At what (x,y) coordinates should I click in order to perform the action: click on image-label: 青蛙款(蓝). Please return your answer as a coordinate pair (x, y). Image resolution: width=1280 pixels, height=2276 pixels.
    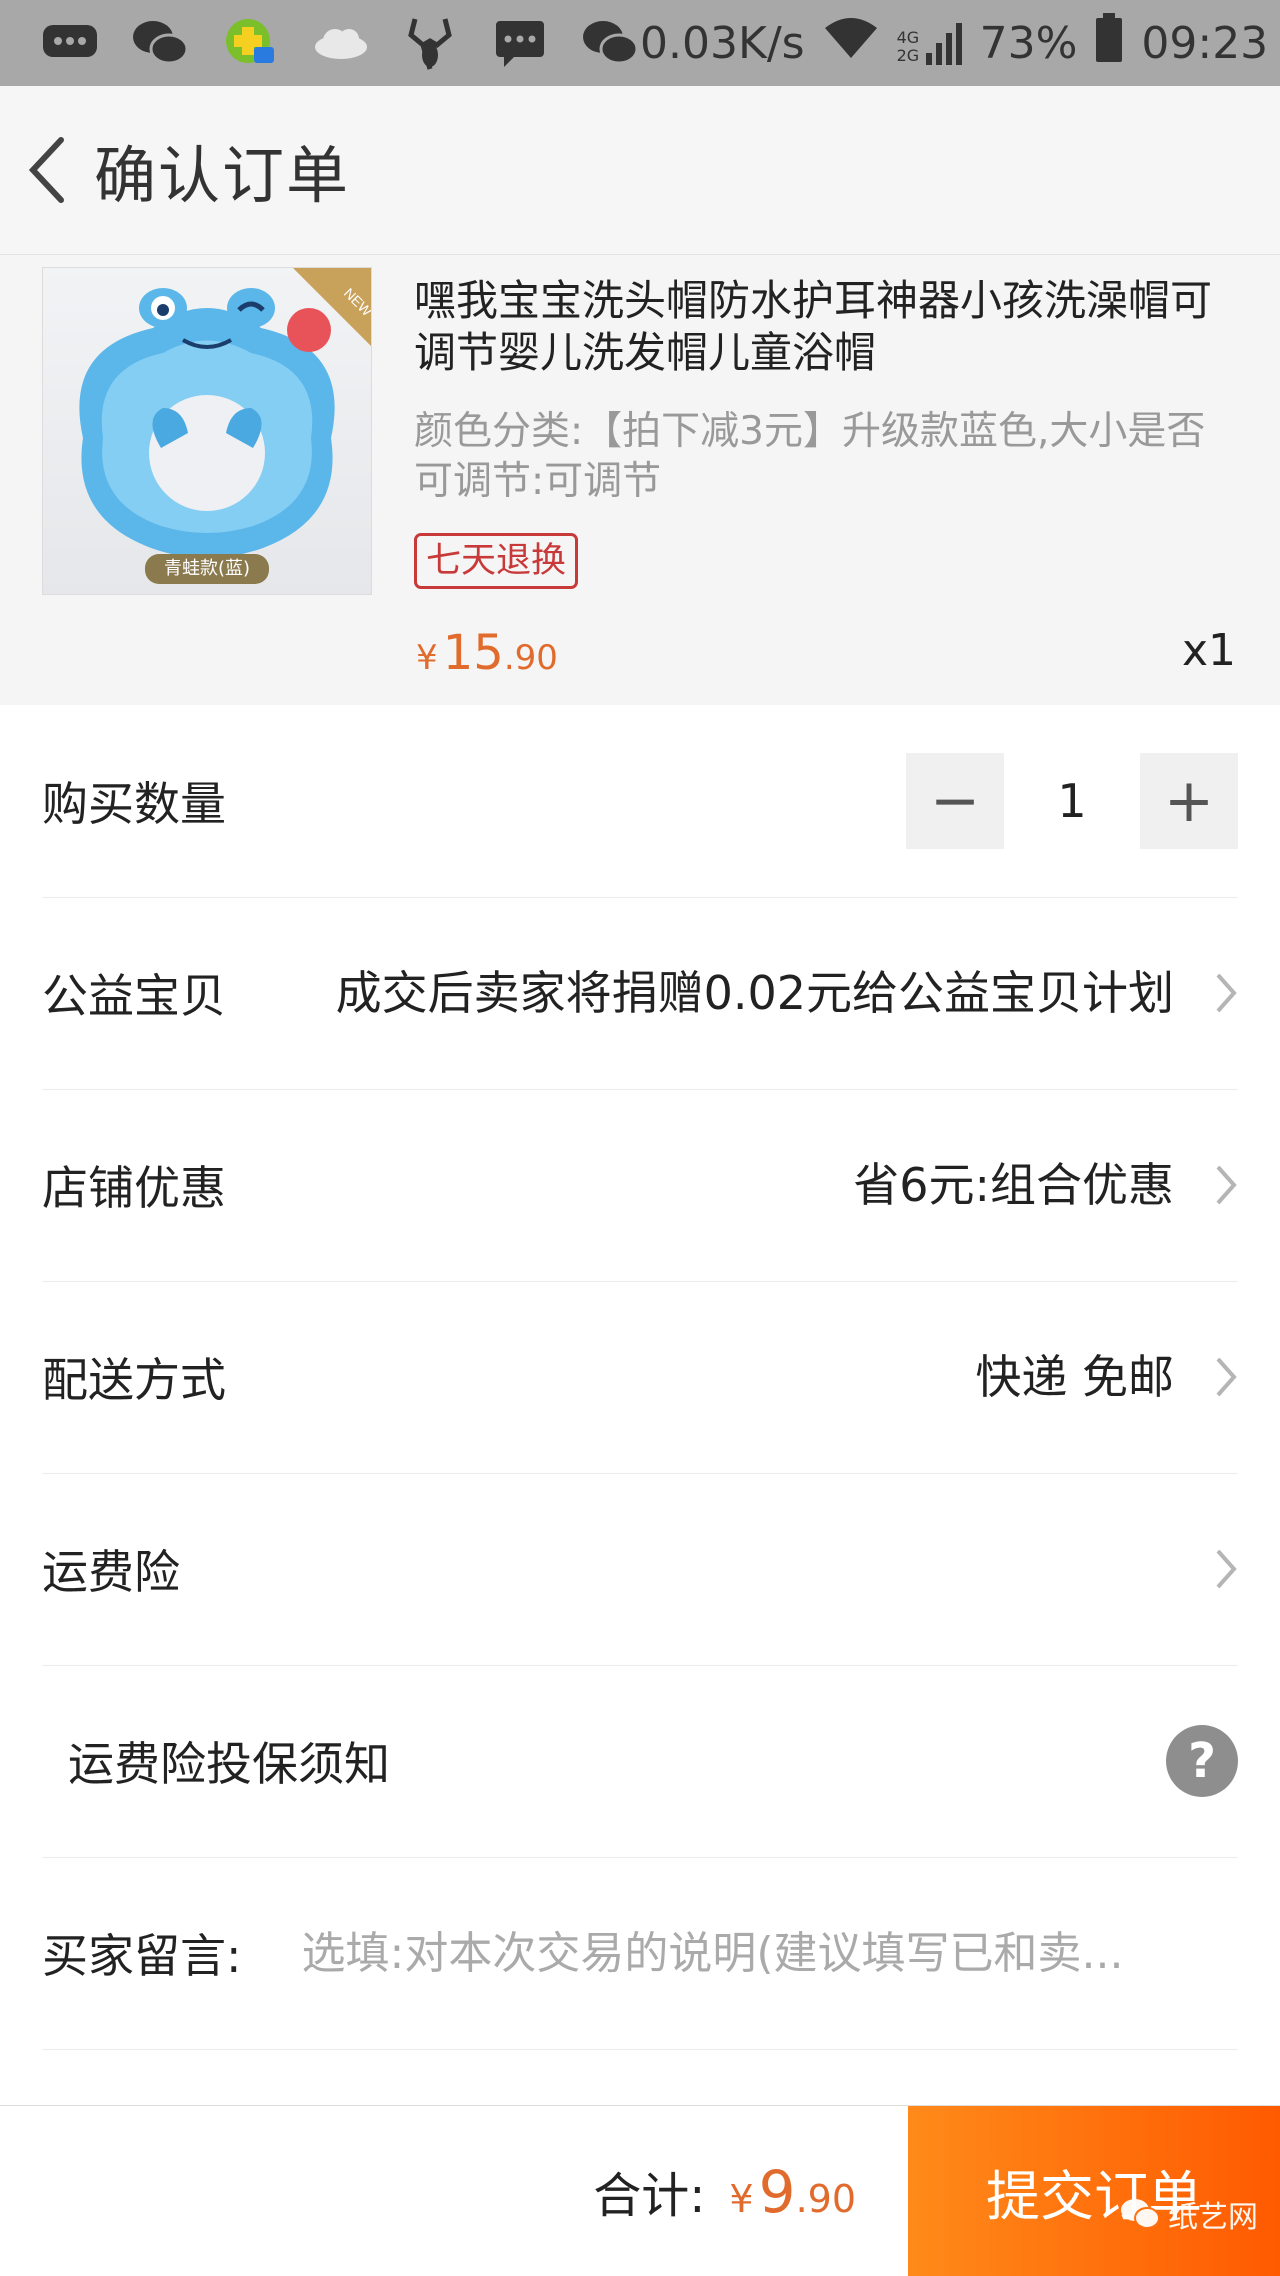
    Looking at the image, I should click on (207, 568).